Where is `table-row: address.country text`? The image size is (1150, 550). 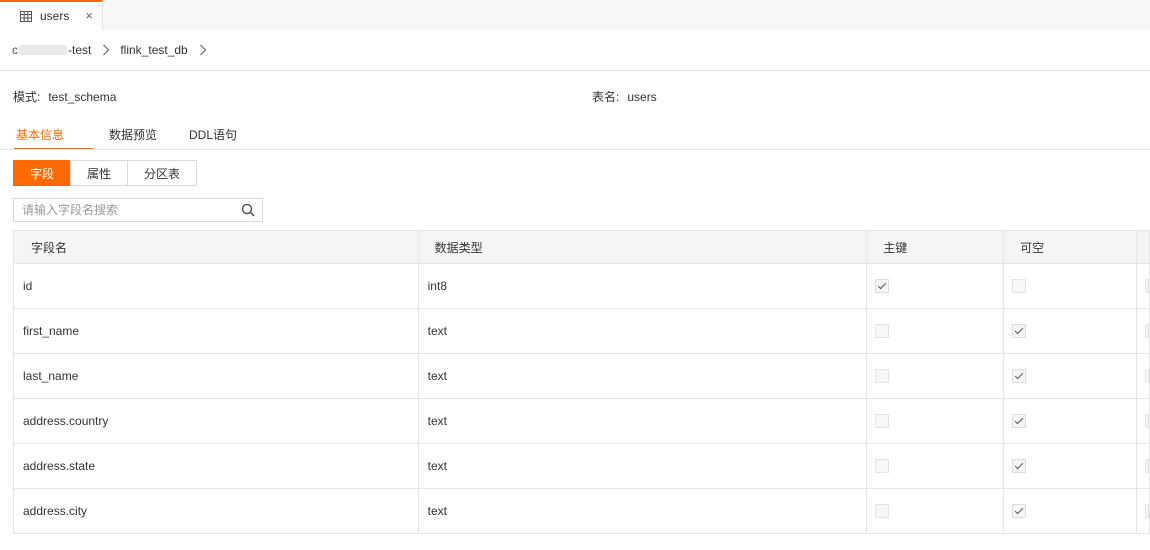
table-row: address.country text is located at coordinates (582, 421).